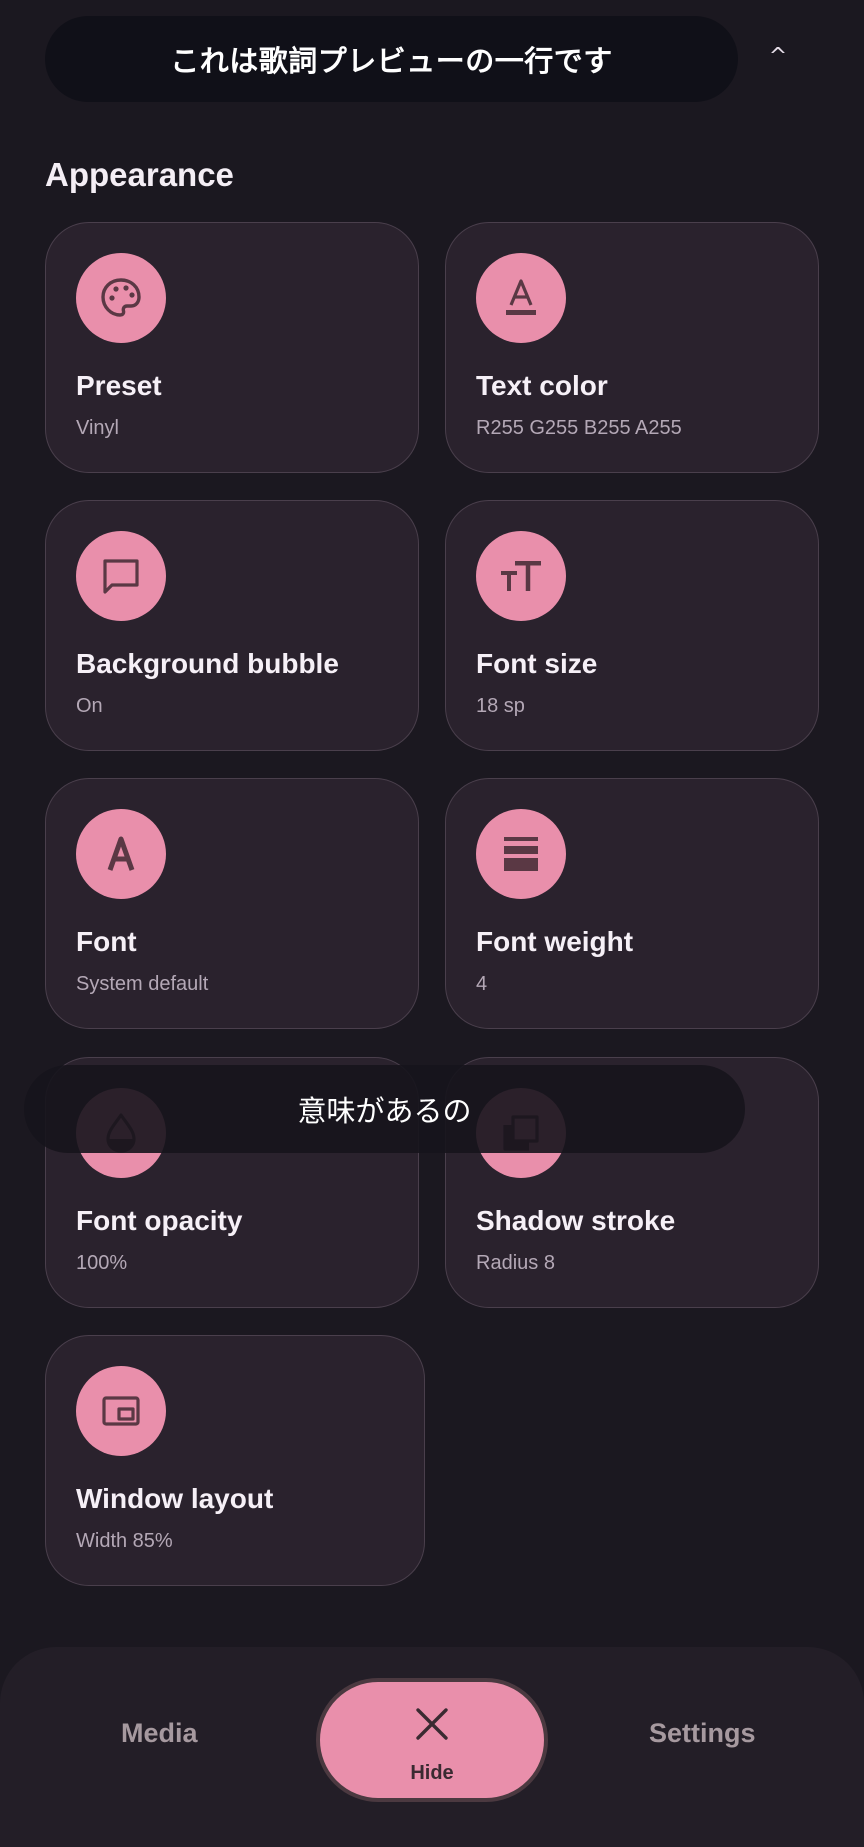 This screenshot has width=864, height=1847. What do you see at coordinates (432, 1724) in the screenshot?
I see `close-icon` at bounding box center [432, 1724].